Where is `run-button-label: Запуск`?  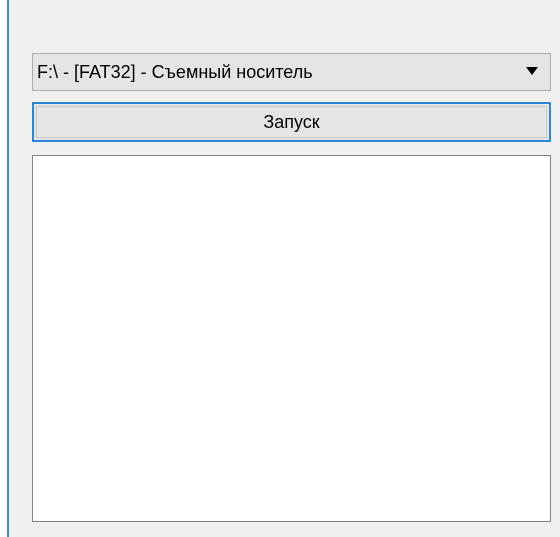
run-button-label: Запуск is located at coordinates (291, 121).